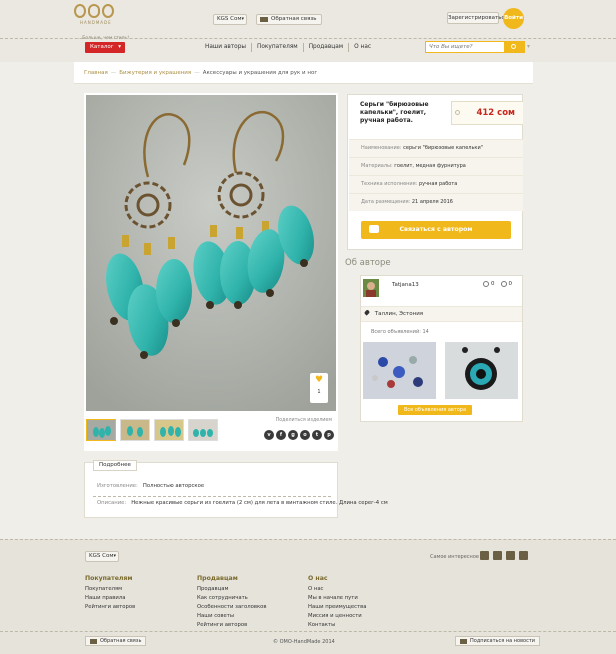  I want to click on pinterest-icon: p, so click(329, 435).